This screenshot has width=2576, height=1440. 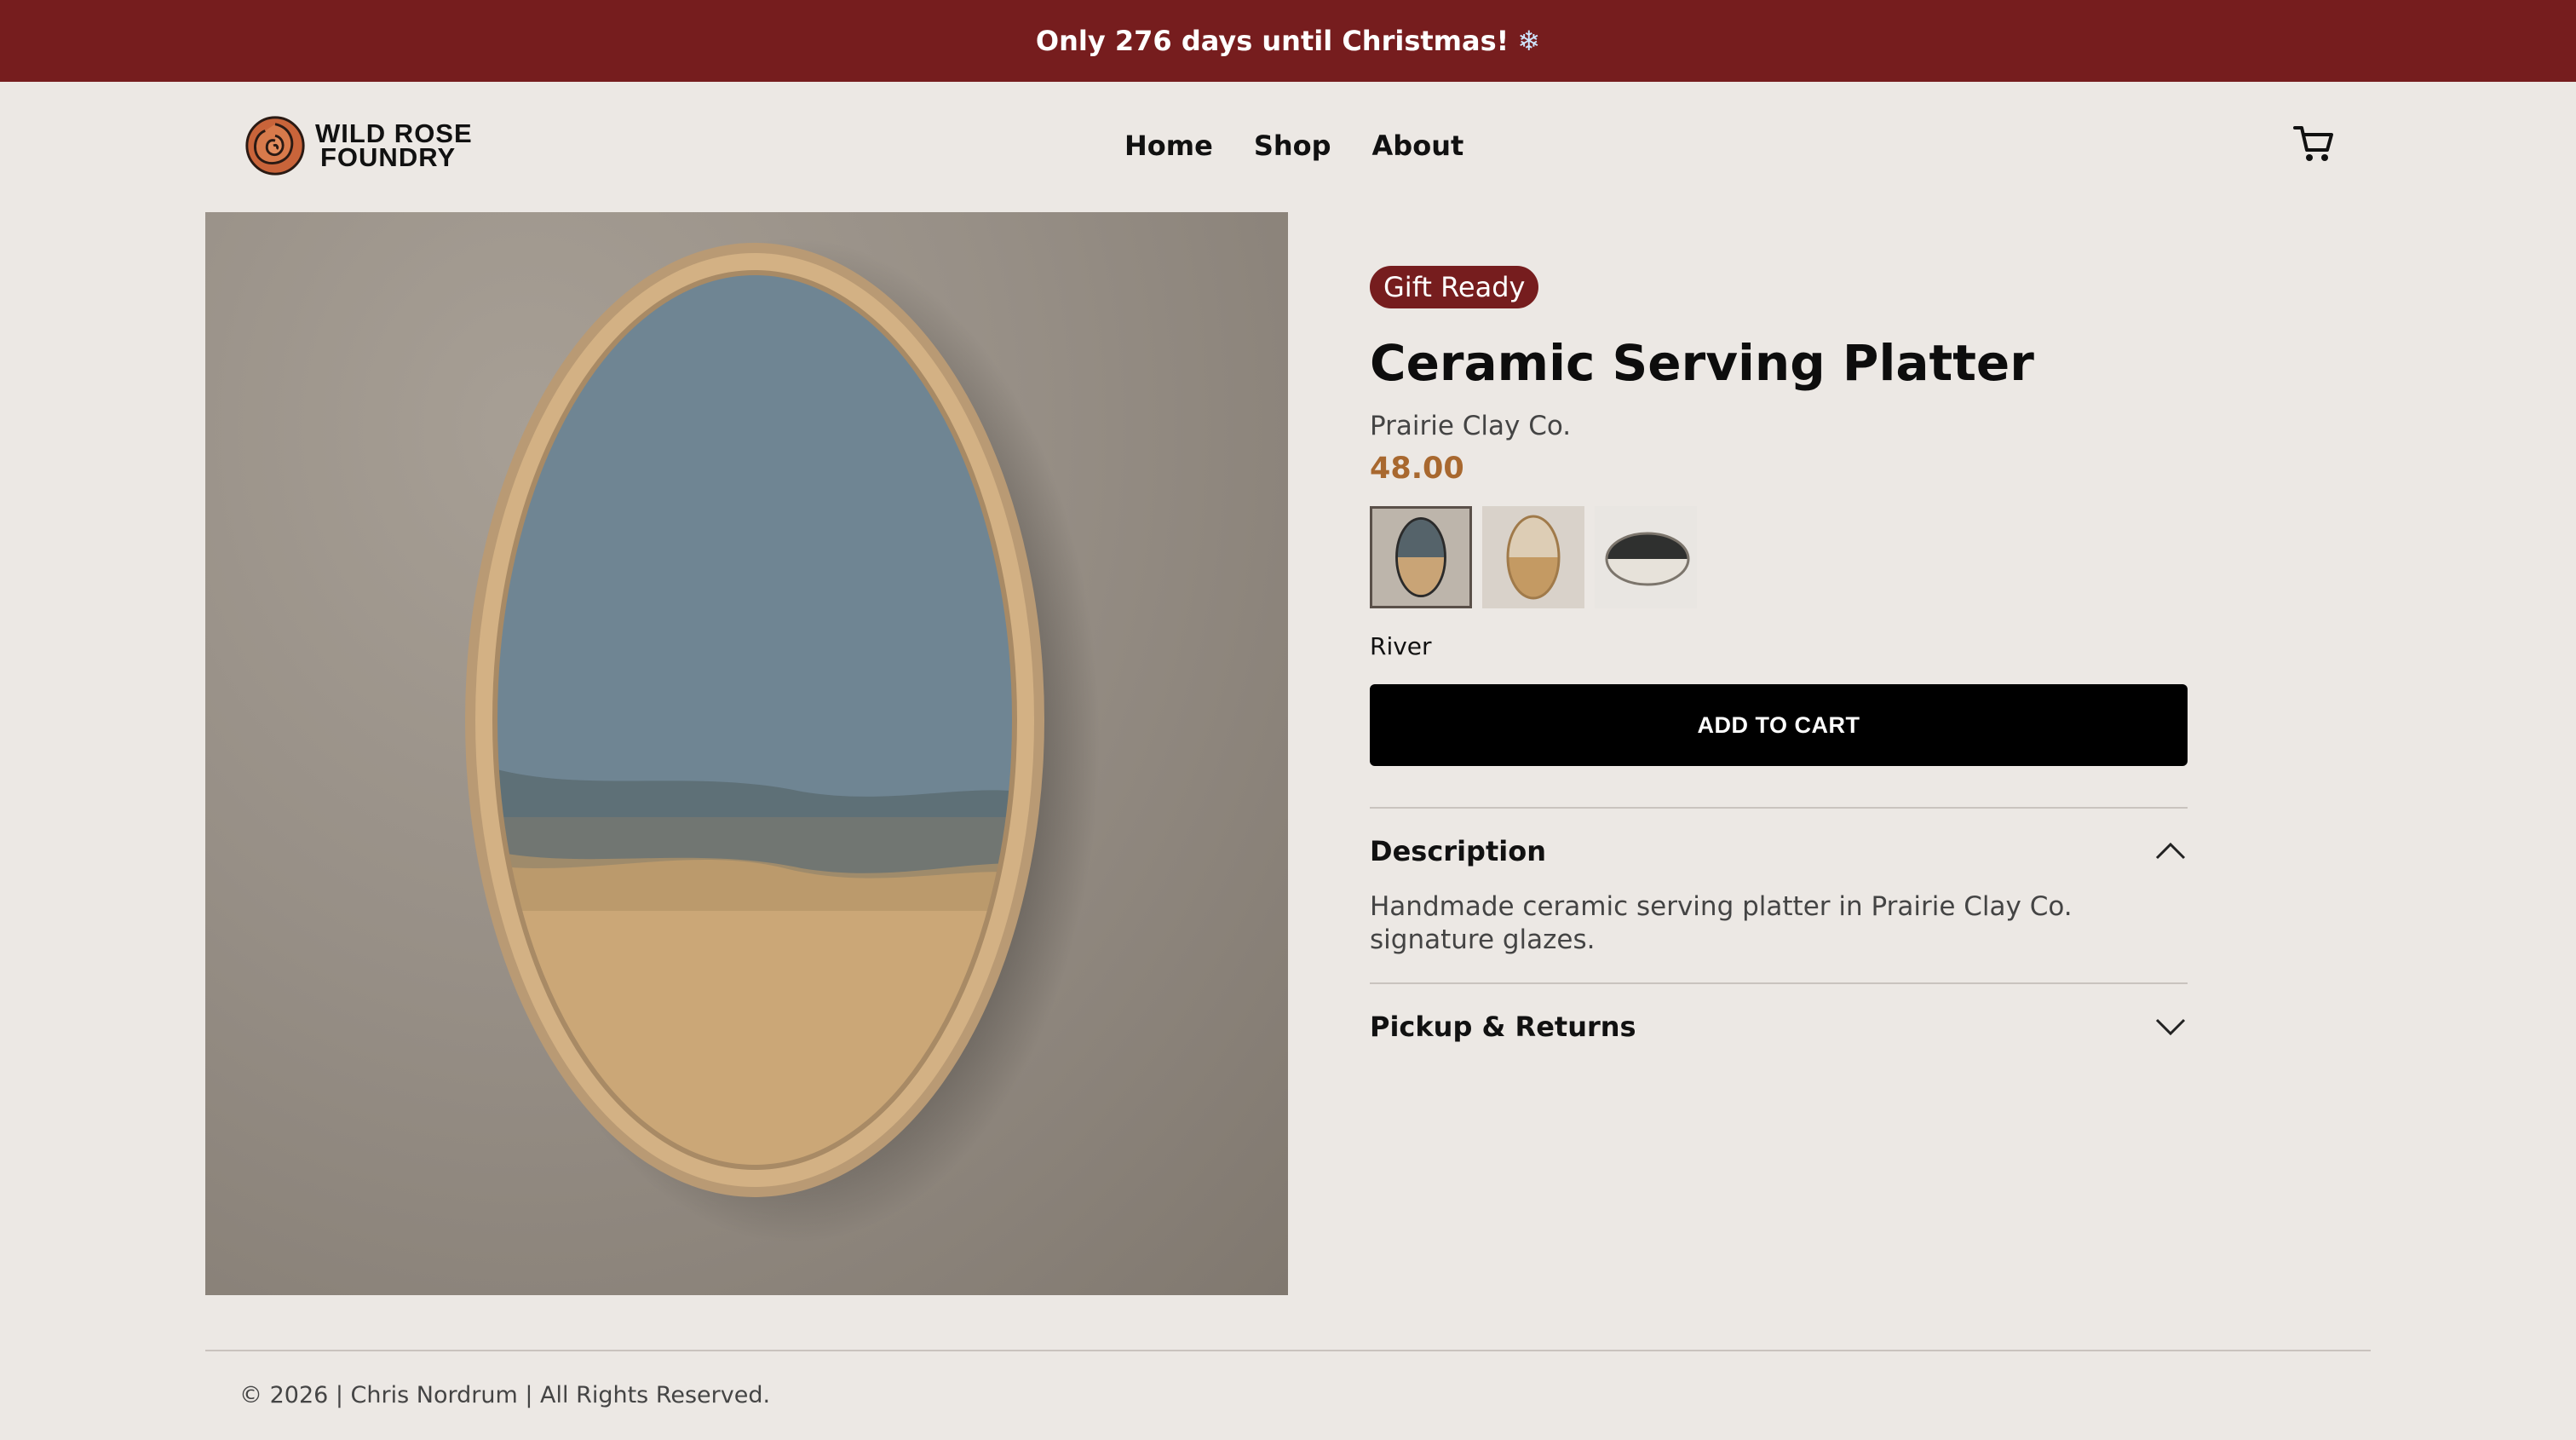 I want to click on nav-about: About, so click(x=1418, y=146).